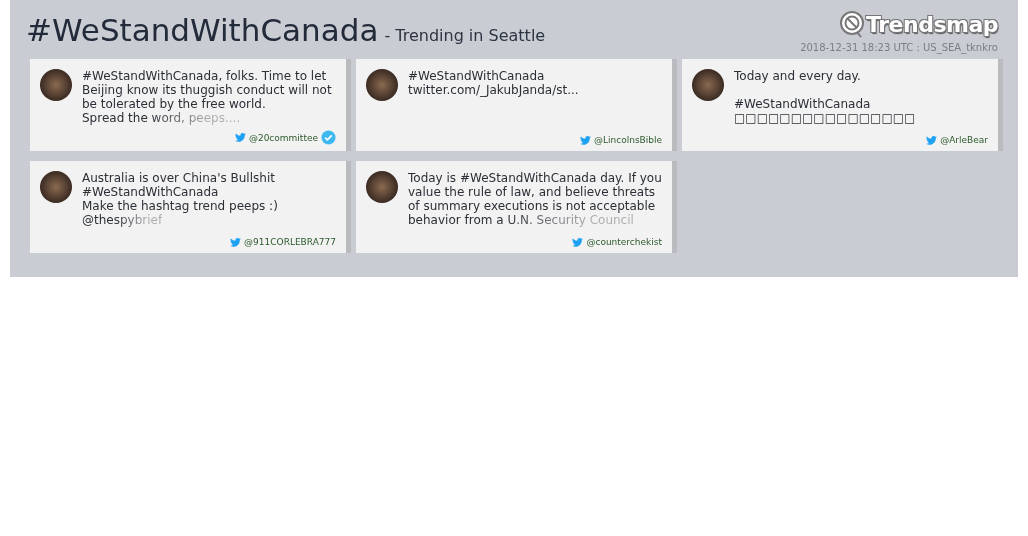 The width and height of the screenshot is (1028, 536). What do you see at coordinates (535, 200) in the screenshot?
I see `tweet-text: Today is #WeStandWithCanada day. If you value the rule of law, and believe threats of summary executions is not acceptable behavior from a U.N. Security Council` at bounding box center [535, 200].